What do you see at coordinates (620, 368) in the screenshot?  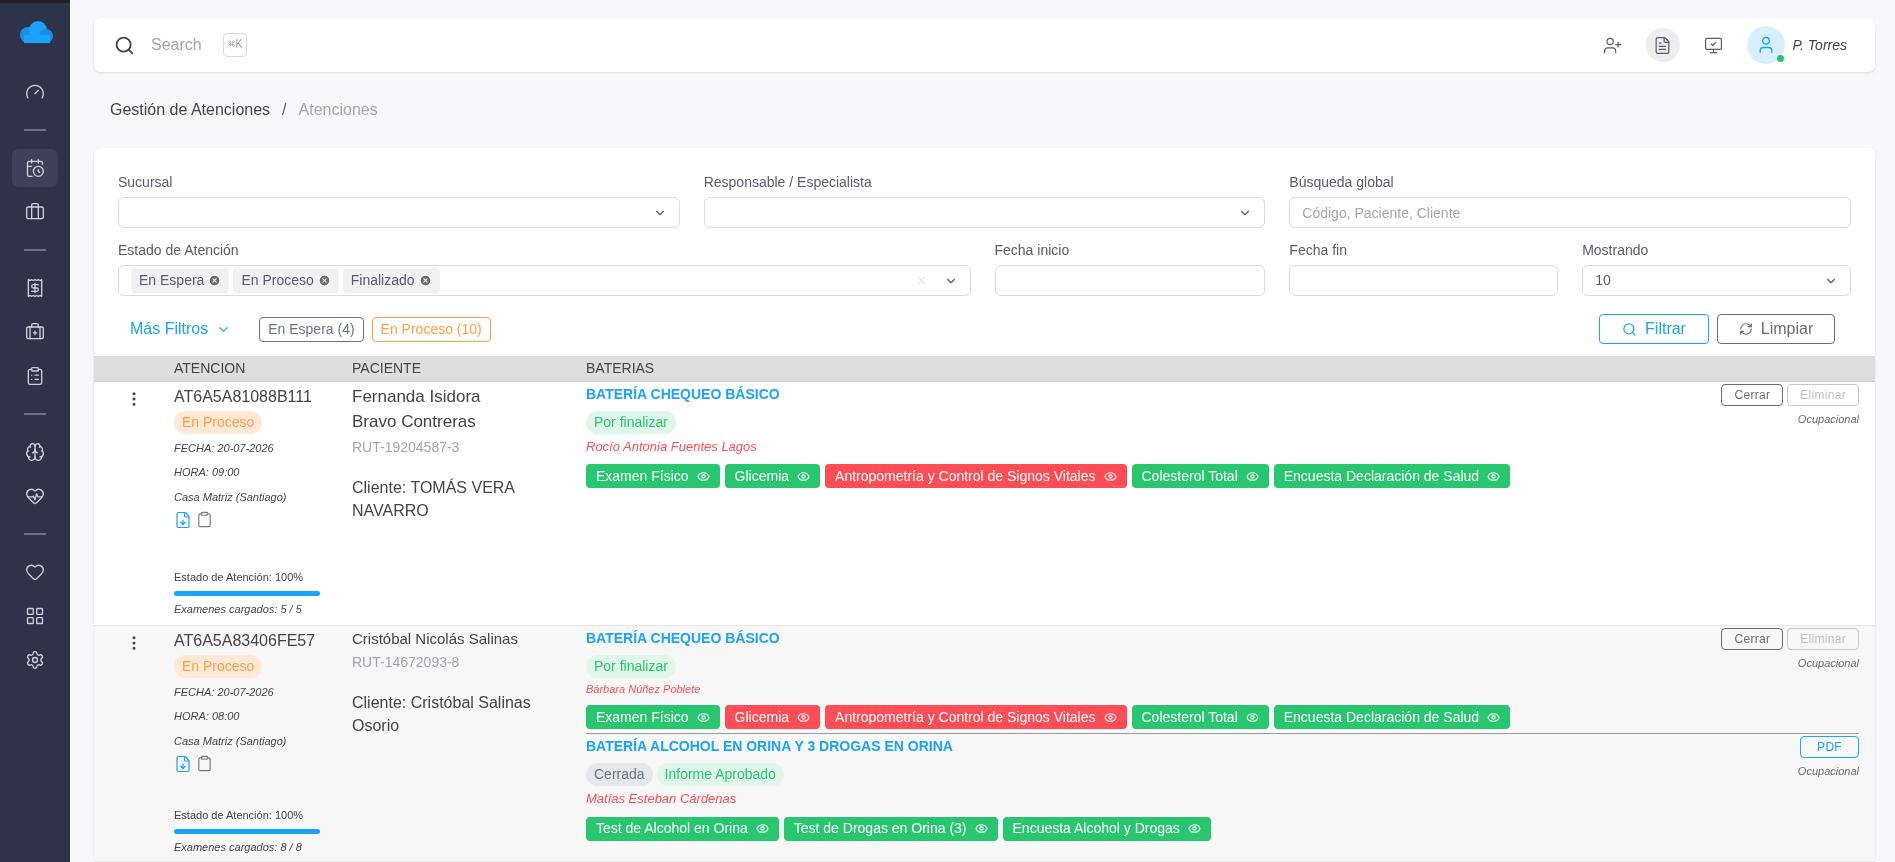 I see `column-header: BATERIAS` at bounding box center [620, 368].